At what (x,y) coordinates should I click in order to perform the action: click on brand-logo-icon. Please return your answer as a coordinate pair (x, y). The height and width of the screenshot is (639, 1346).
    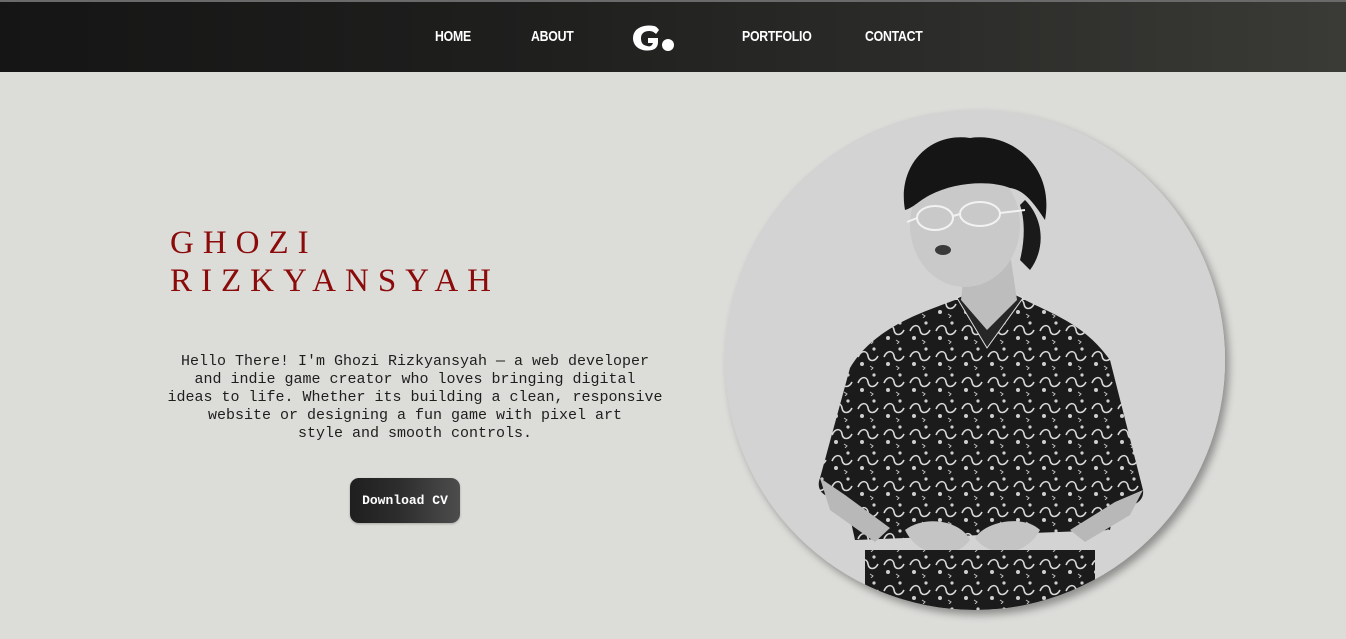
    Looking at the image, I should click on (655, 38).